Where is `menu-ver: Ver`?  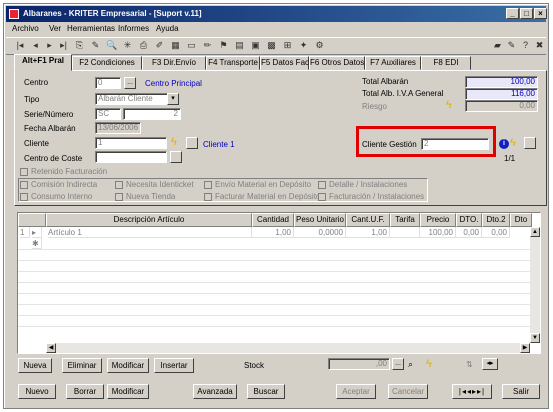
menu-ver: Ver is located at coordinates (55, 28).